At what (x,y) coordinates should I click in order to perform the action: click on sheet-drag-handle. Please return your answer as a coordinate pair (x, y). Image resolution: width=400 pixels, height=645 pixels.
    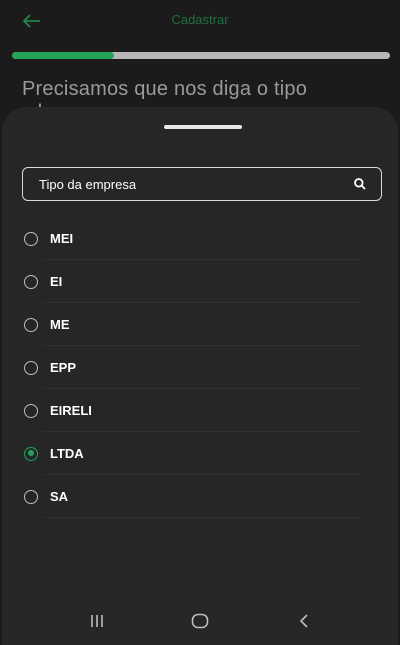
    Looking at the image, I should click on (203, 127).